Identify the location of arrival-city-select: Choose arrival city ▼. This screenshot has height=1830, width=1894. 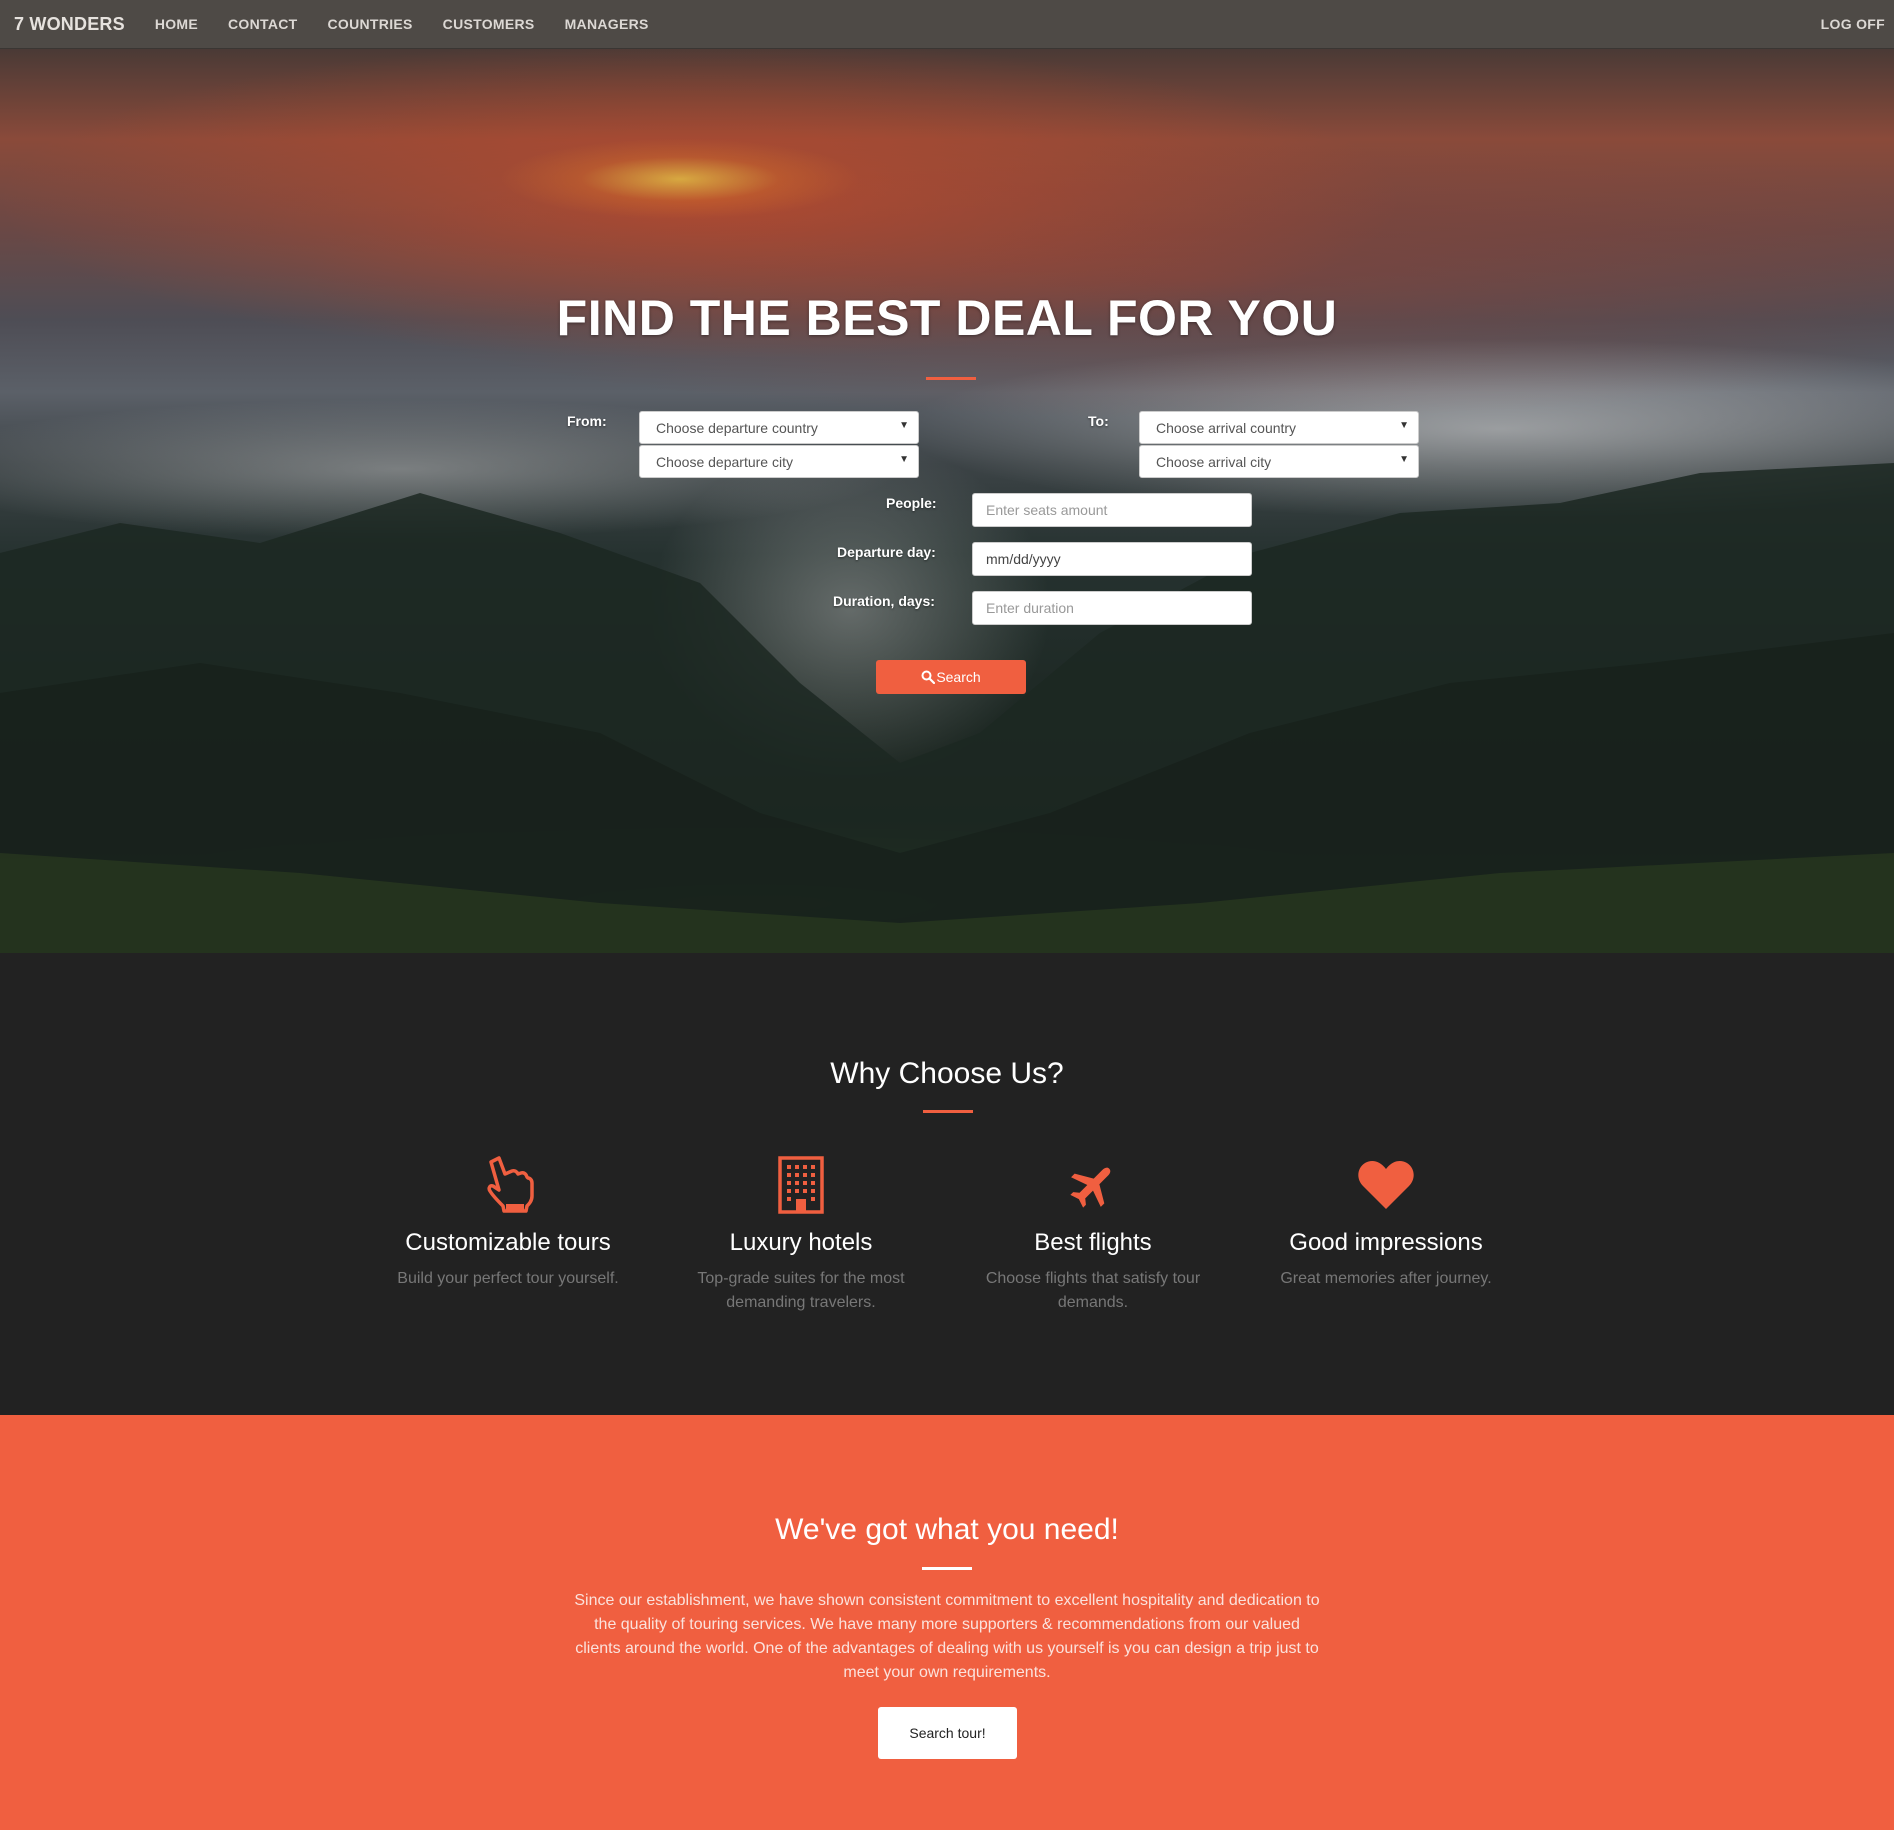
(1279, 461).